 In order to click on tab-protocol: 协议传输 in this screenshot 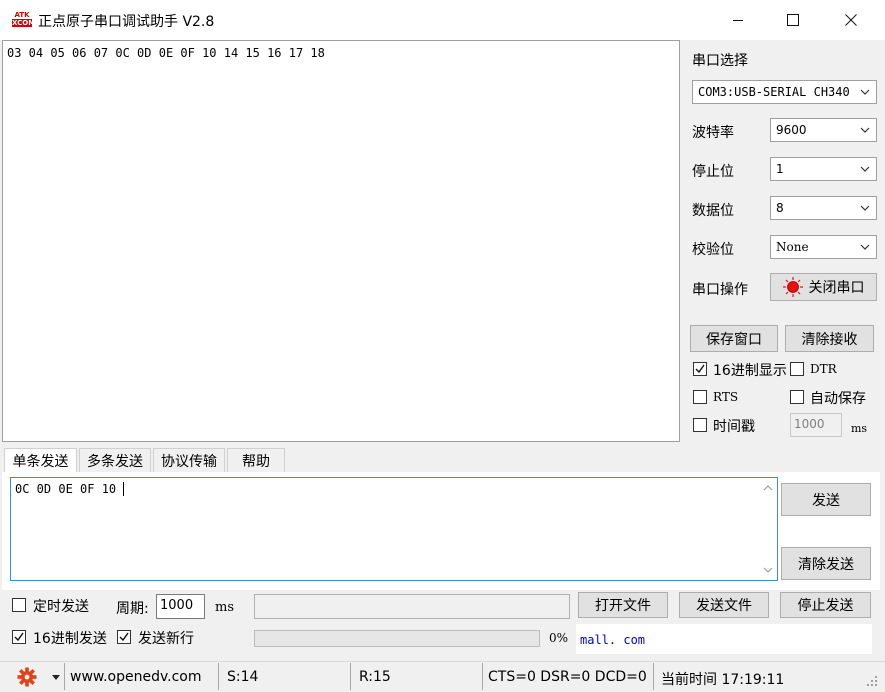, I will do `click(189, 460)`.